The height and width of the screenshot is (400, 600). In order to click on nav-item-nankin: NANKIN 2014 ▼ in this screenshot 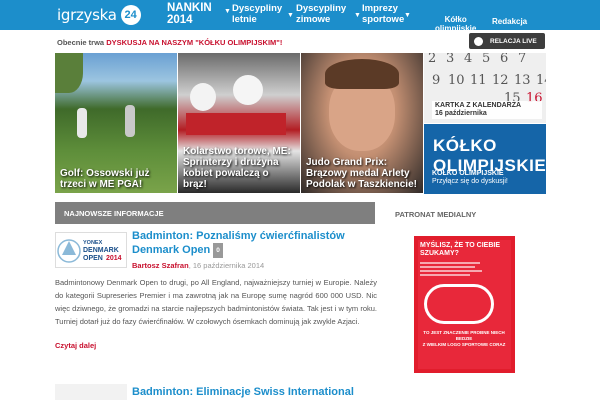, I will do `click(199, 14)`.